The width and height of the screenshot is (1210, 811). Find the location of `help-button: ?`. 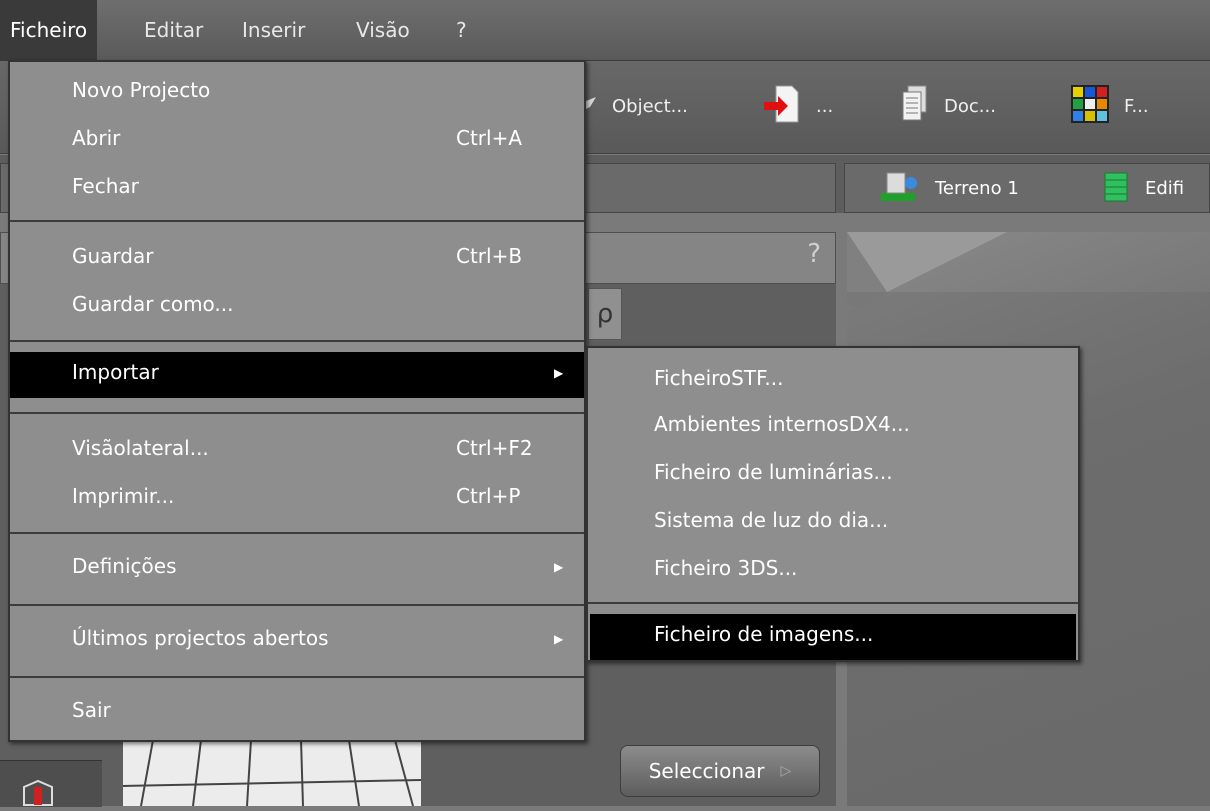

help-button: ? is located at coordinates (814, 254).